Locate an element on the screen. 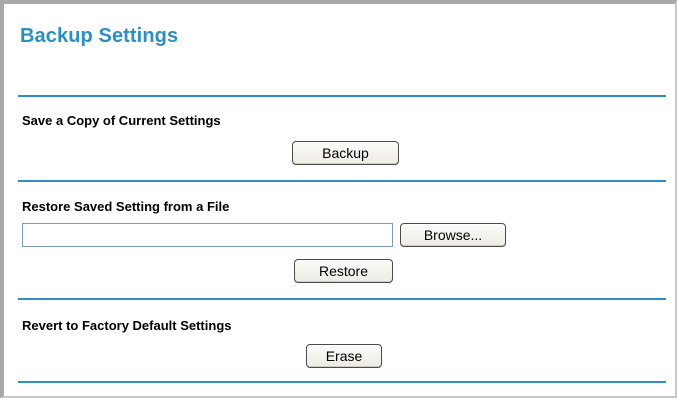  restore-button: Restore is located at coordinates (343, 271).